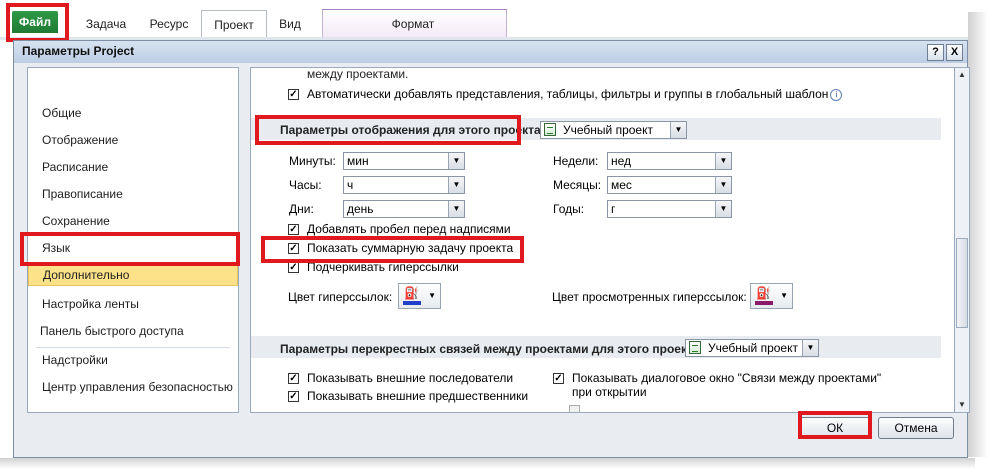 The height and width of the screenshot is (469, 988). Describe the element at coordinates (649, 297) in the screenshot. I see `visited-color-label: Цвет просмотренных гиперссылок:` at that location.